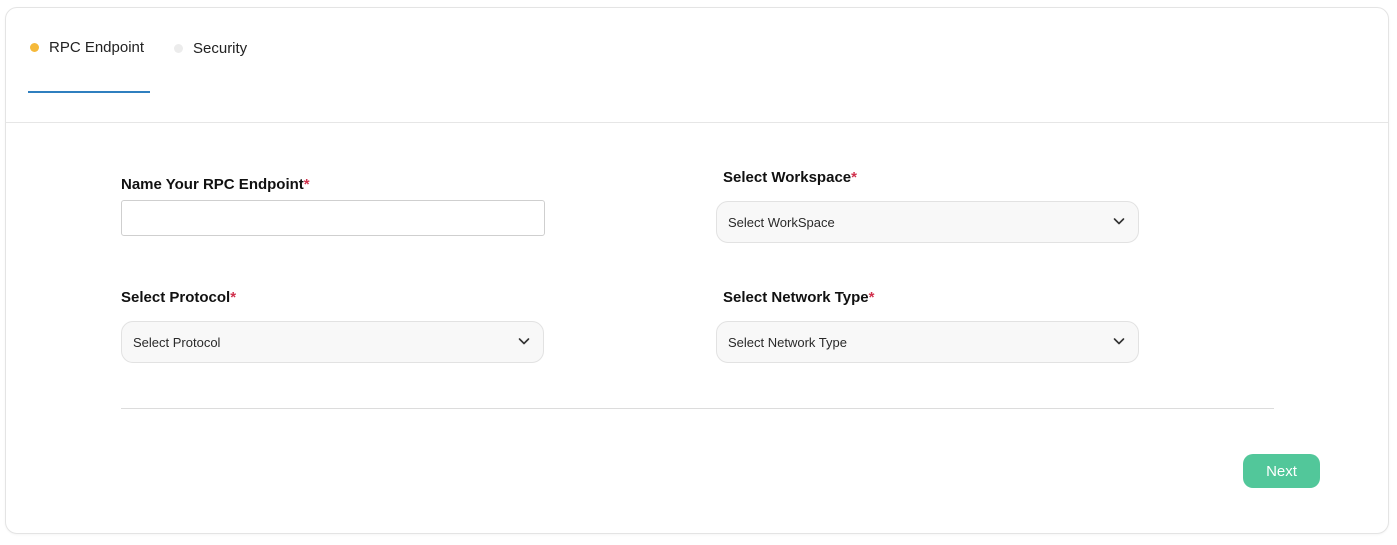 Image resolution: width=1397 pixels, height=545 pixels. Describe the element at coordinates (790, 177) in the screenshot. I see `workspace-field-label: Select Workspace*` at that location.